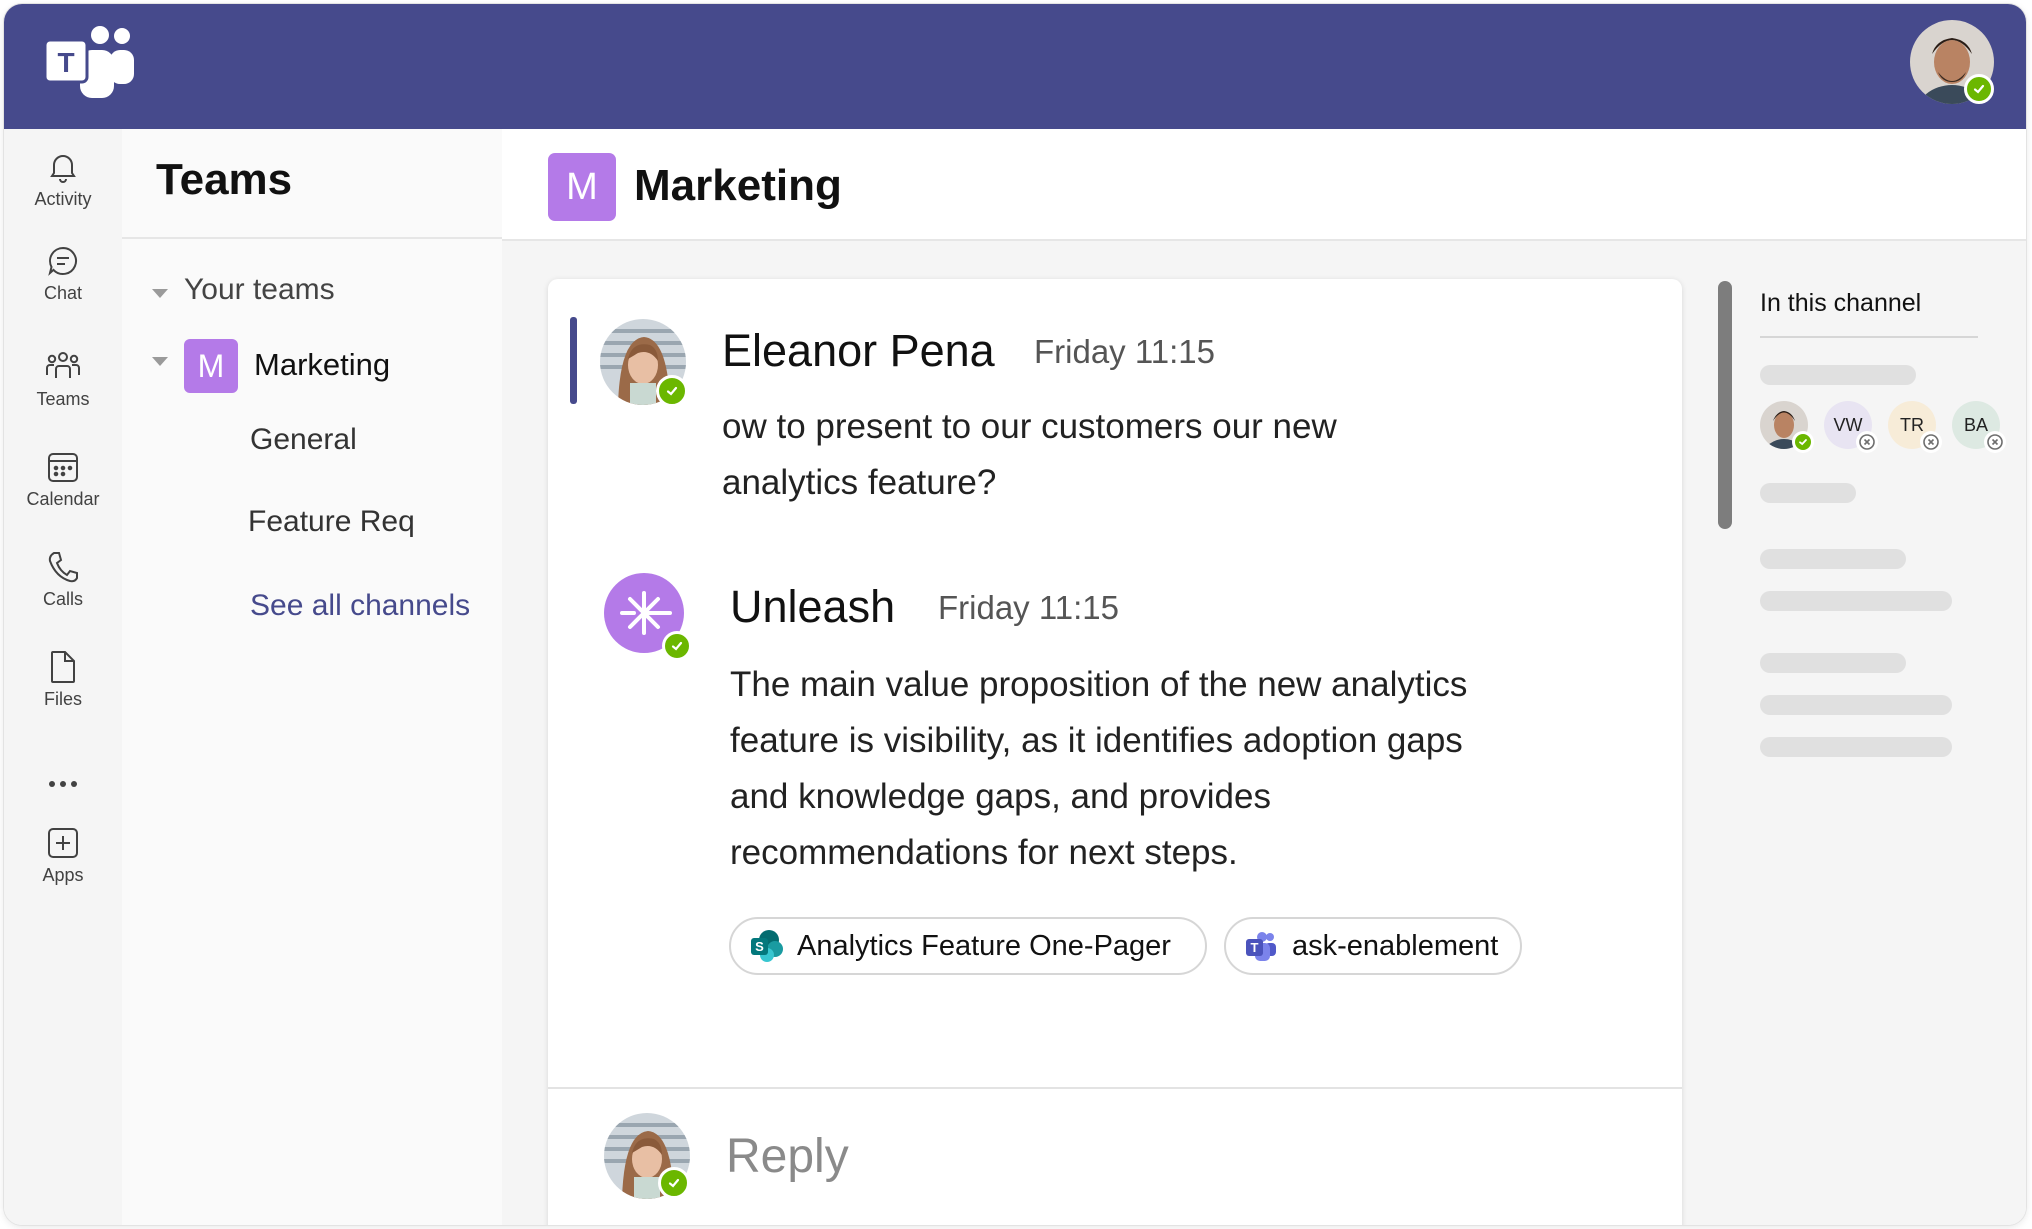 This screenshot has width=2032, height=1229. I want to click on teams-panel-header: Teams, so click(312, 184).